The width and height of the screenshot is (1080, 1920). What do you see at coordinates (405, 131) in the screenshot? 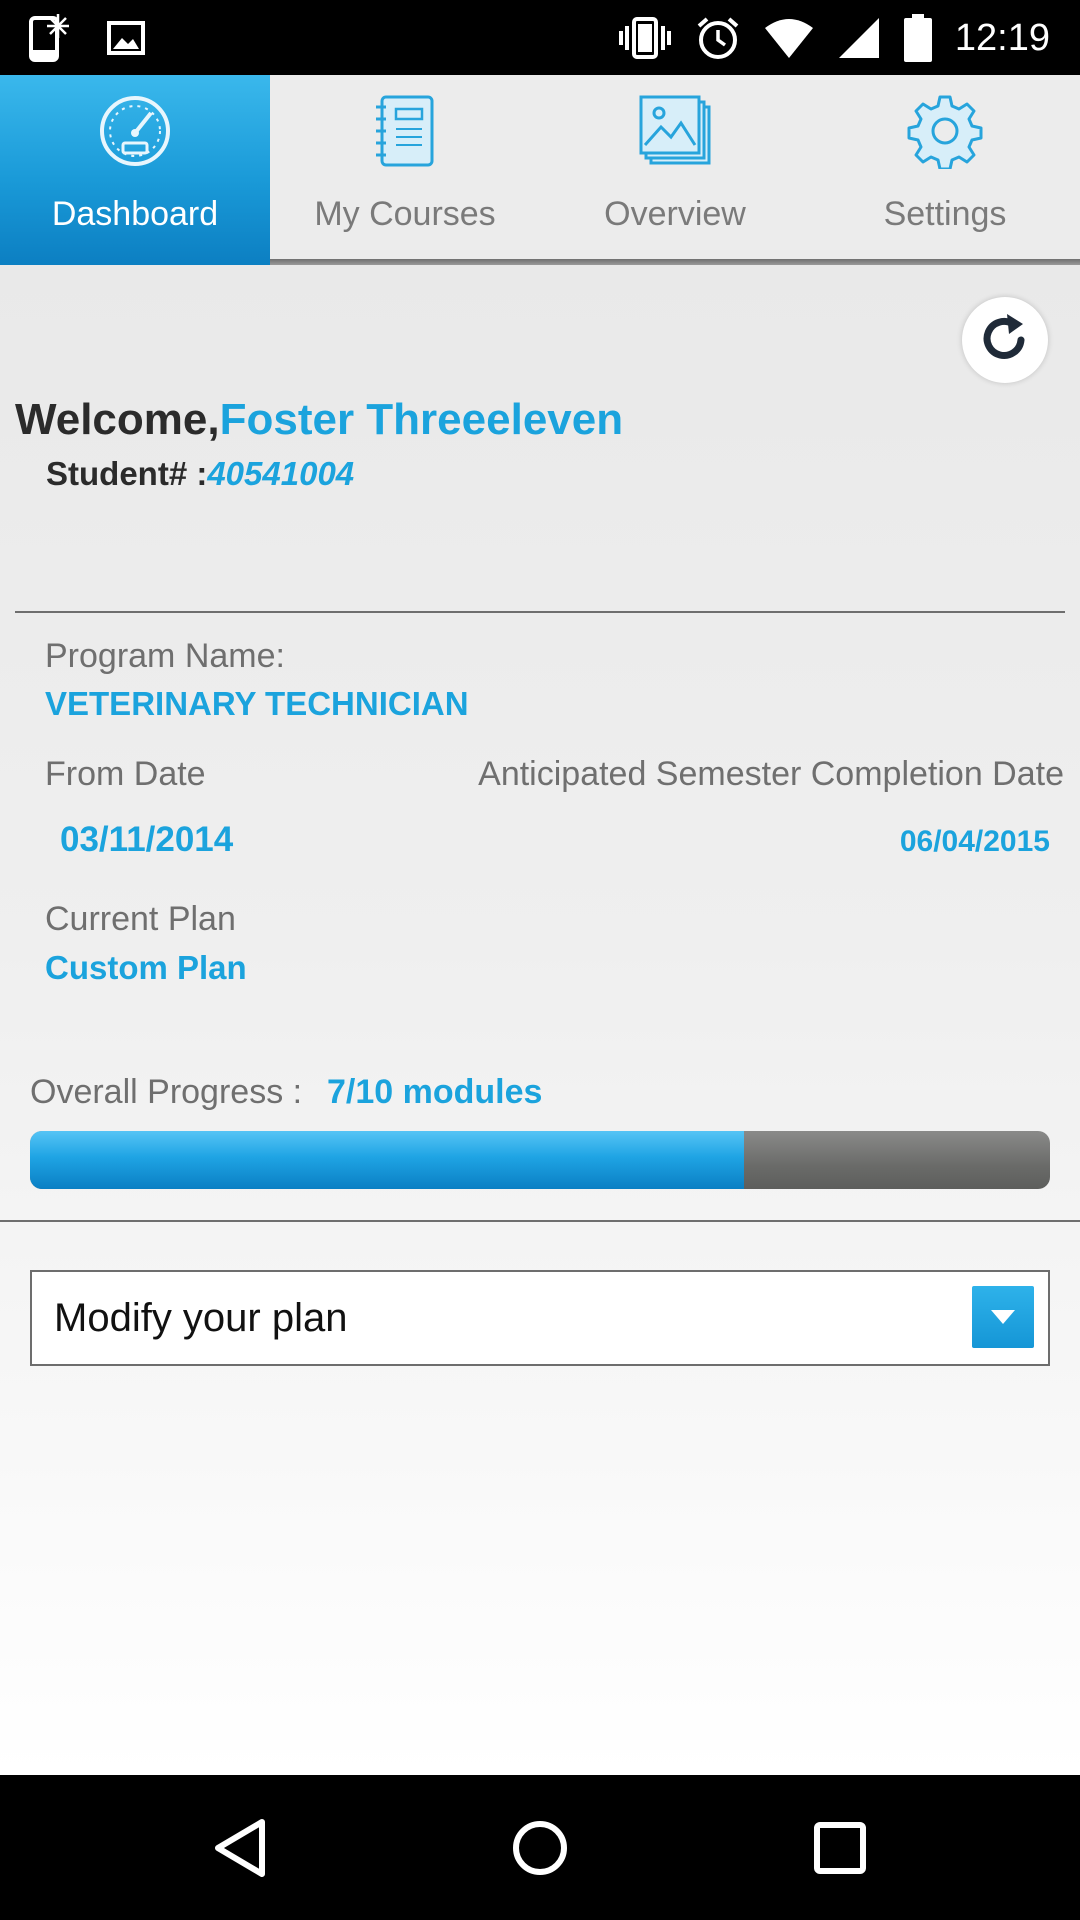
I see `notebook-icon` at bounding box center [405, 131].